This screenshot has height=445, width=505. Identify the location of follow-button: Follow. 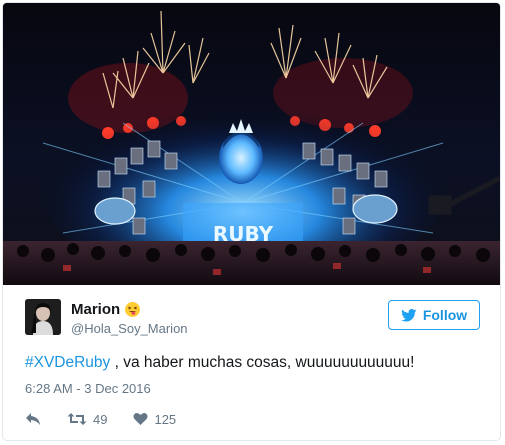
(434, 315).